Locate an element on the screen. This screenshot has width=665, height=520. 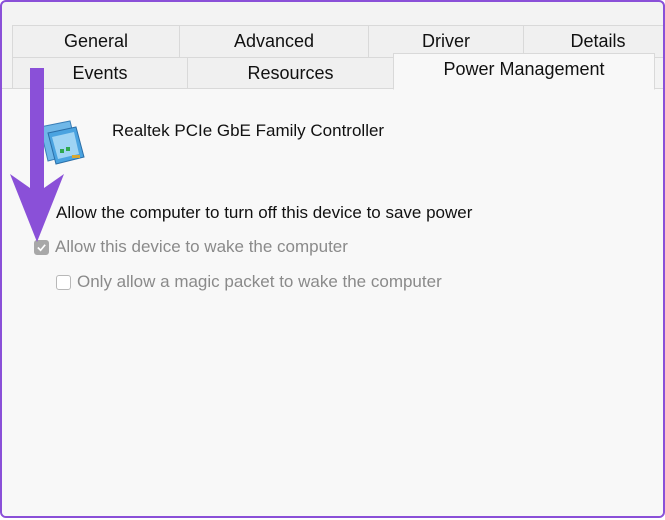
magic-packet-checkbox is located at coordinates (63, 282).